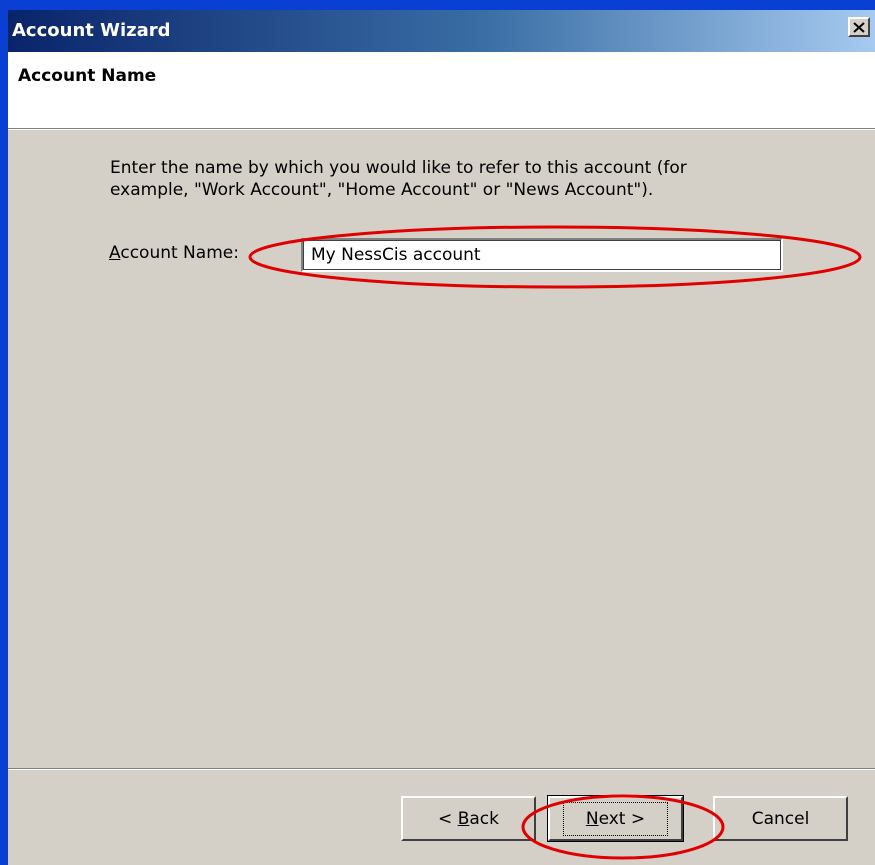 The width and height of the screenshot is (875, 865). What do you see at coordinates (441, 769) in the screenshot?
I see `footer-divider` at bounding box center [441, 769].